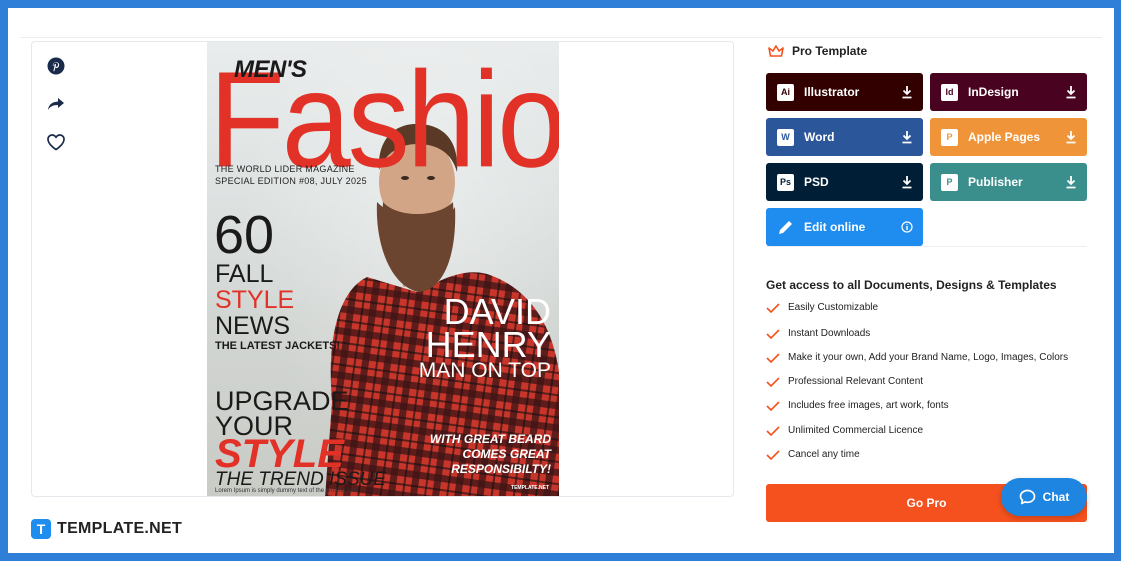 Image resolution: width=1121 pixels, height=561 pixels. What do you see at coordinates (255, 300) in the screenshot?
I see `cover-style: STYLE` at bounding box center [255, 300].